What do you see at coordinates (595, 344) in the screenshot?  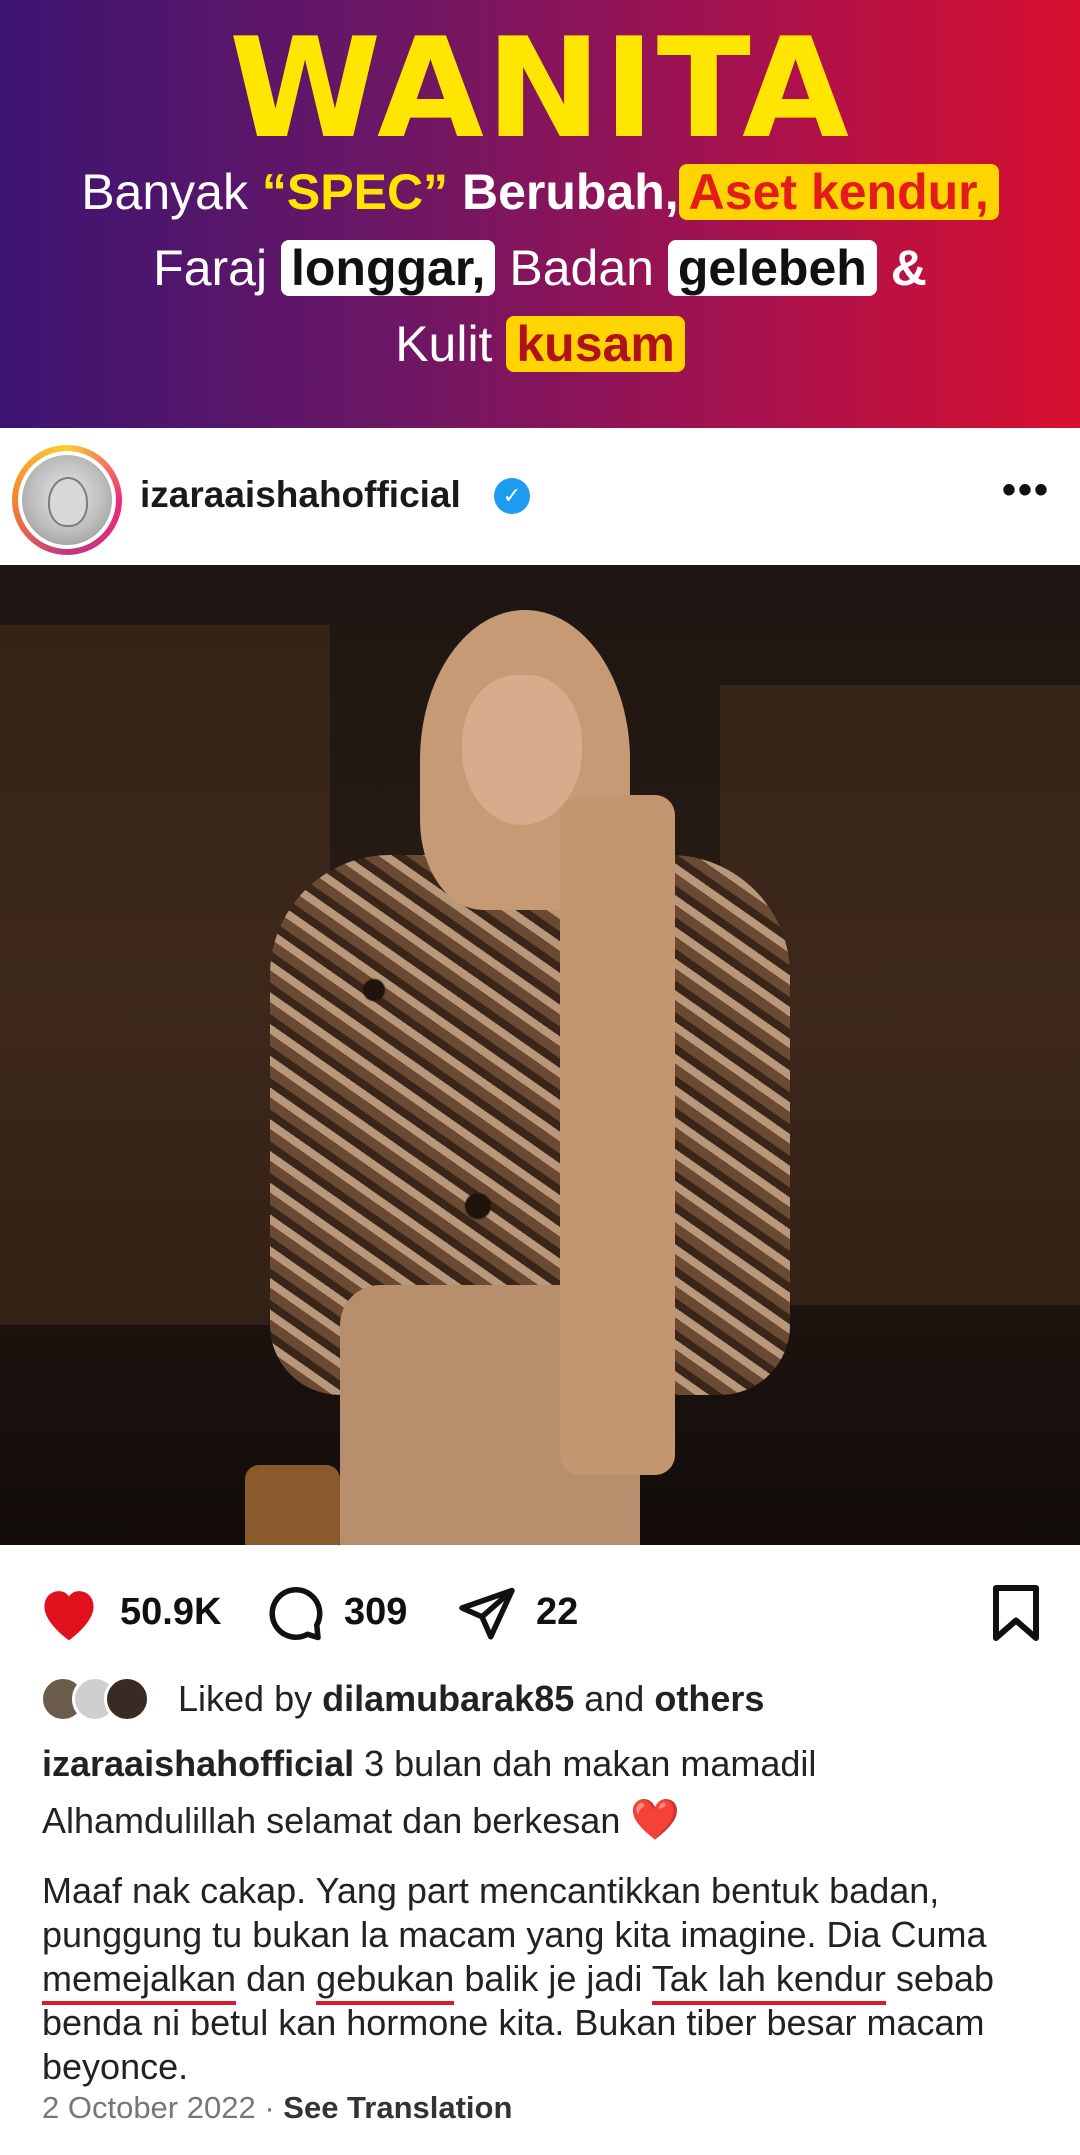 I see `banner-pill: kusam` at bounding box center [595, 344].